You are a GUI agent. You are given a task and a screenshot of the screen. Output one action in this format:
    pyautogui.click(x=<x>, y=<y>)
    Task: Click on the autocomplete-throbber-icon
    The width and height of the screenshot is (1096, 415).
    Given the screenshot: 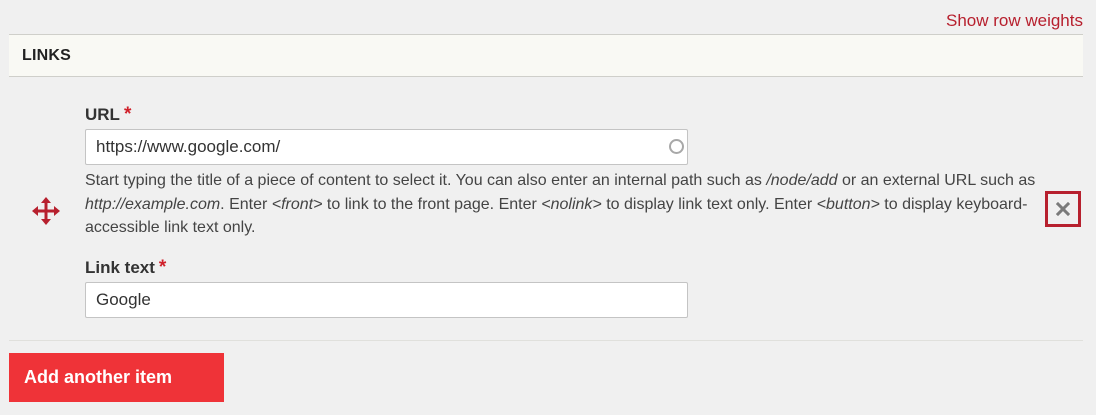 What is the action you would take?
    pyautogui.click(x=676, y=146)
    